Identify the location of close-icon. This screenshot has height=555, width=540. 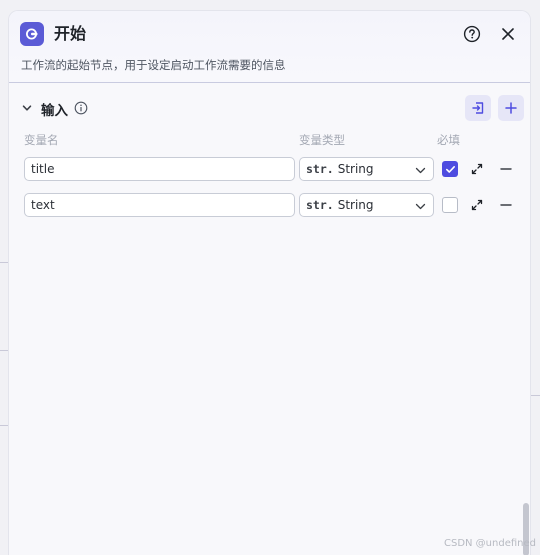
(508, 34).